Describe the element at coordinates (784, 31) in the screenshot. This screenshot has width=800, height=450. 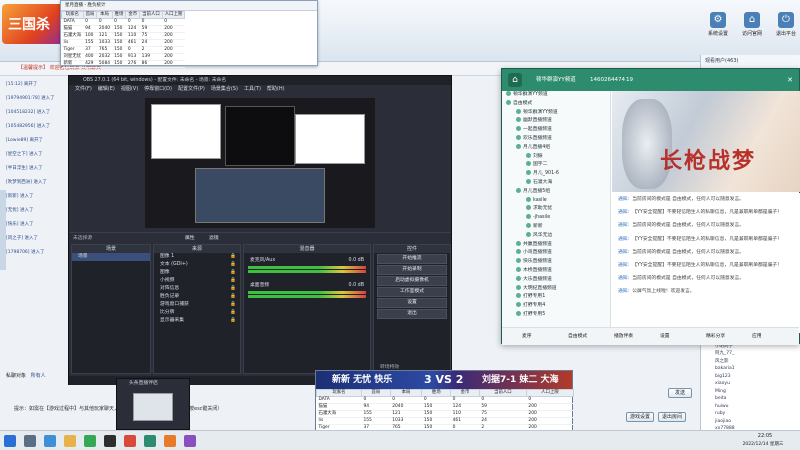
I see `game-btn-2: ⏻ 退出平台` at that location.